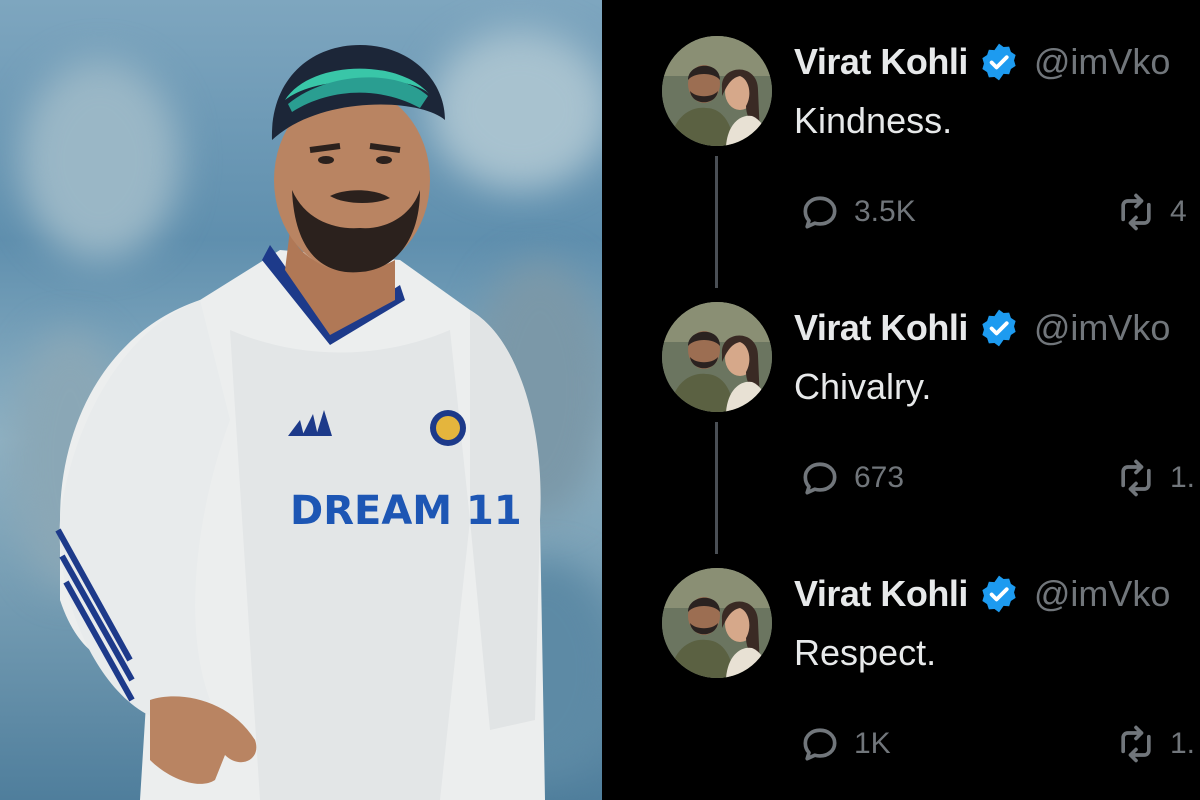 The image size is (1200, 800). What do you see at coordinates (999, 744) in the screenshot?
I see `tweet-actions: 1K 1.` at bounding box center [999, 744].